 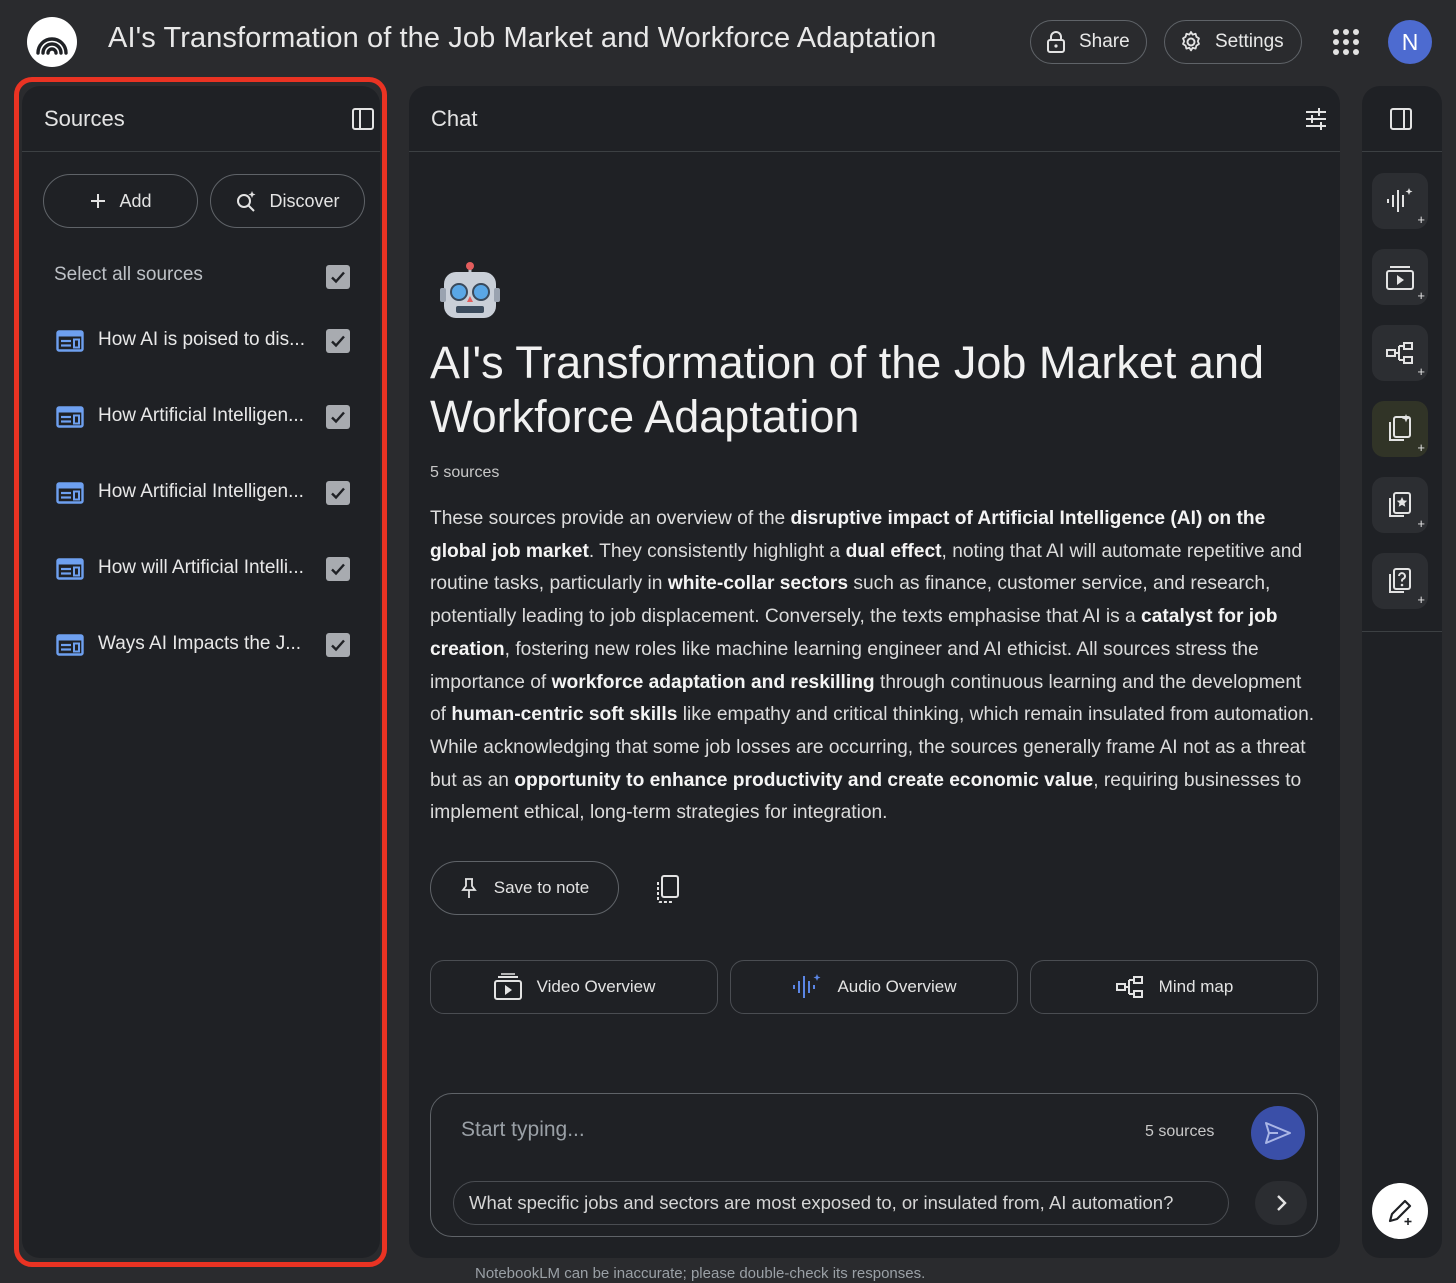 What do you see at coordinates (1180, 1131) in the screenshot?
I see `composer-source-count: 5 sources` at bounding box center [1180, 1131].